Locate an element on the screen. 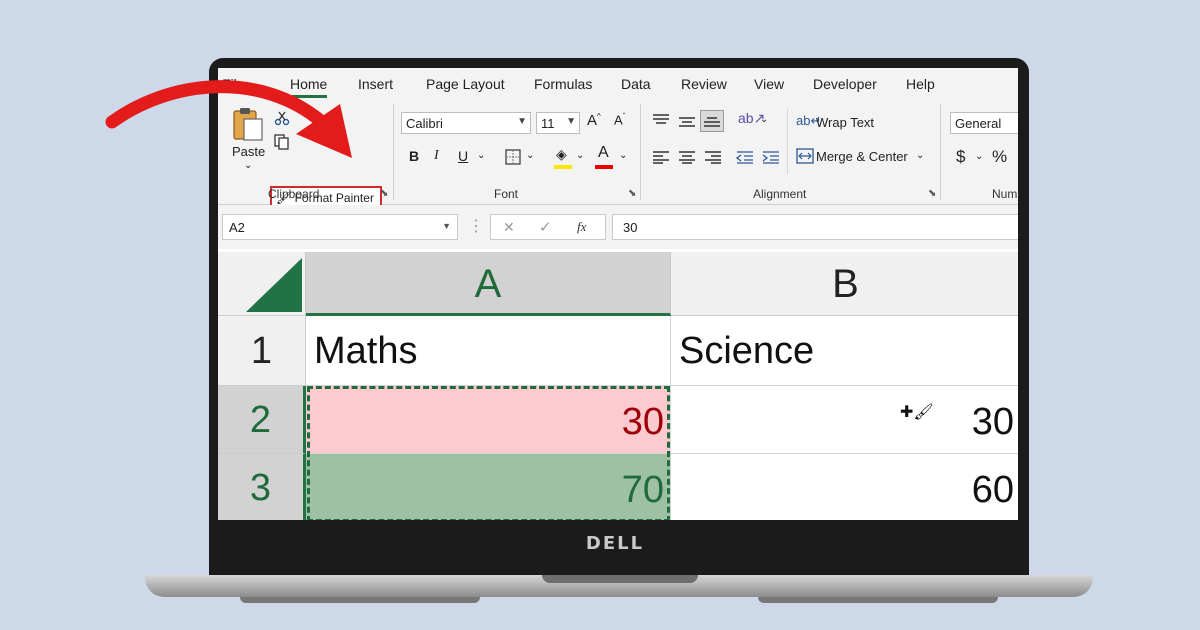 The width and height of the screenshot is (1200, 630). red-arrow-annotation is located at coordinates (228, 119).